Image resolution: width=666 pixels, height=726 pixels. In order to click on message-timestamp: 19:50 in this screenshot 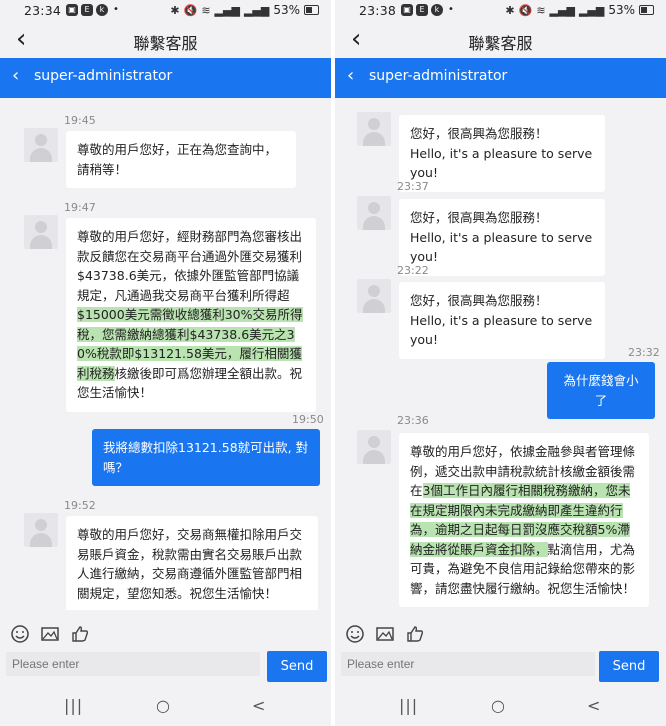, I will do `click(308, 419)`.